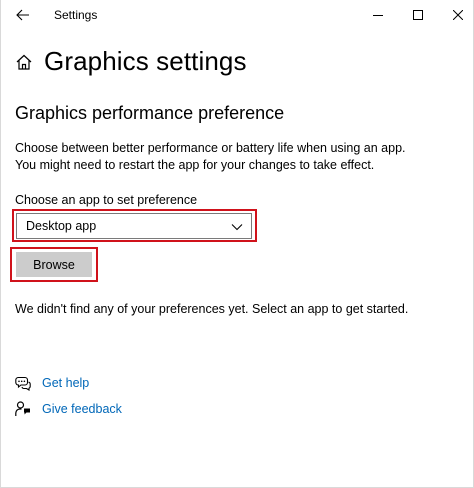 Image resolution: width=474 pixels, height=488 pixels. Describe the element at coordinates (378, 15) in the screenshot. I see `minimize-icon` at that location.